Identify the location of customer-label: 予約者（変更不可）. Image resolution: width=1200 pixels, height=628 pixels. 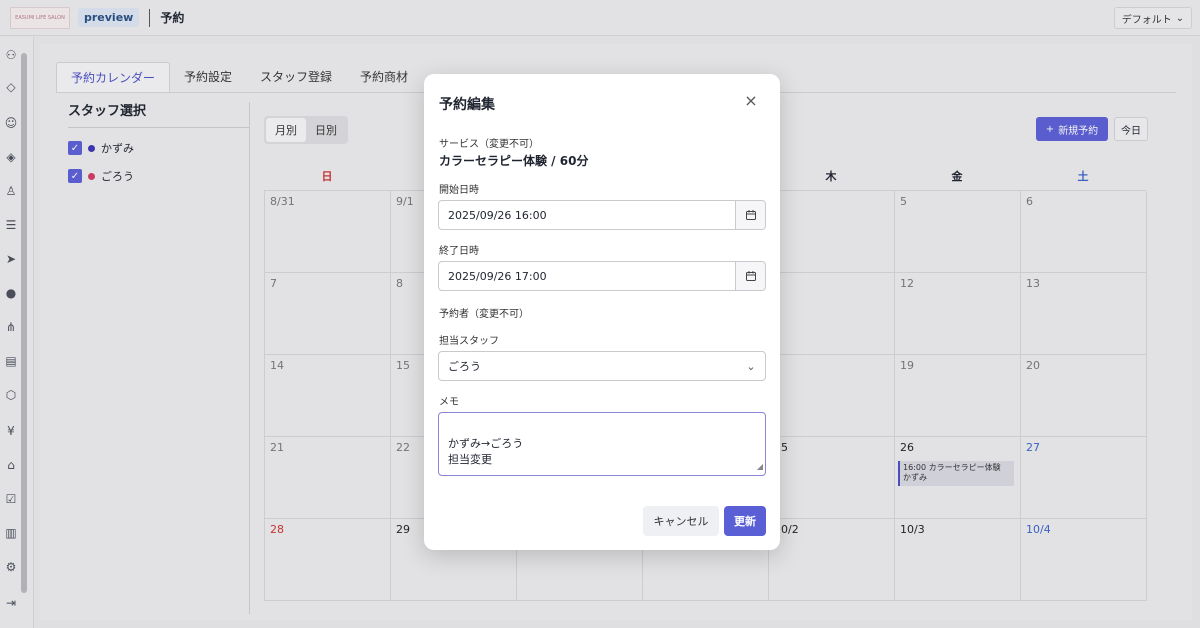
(484, 314).